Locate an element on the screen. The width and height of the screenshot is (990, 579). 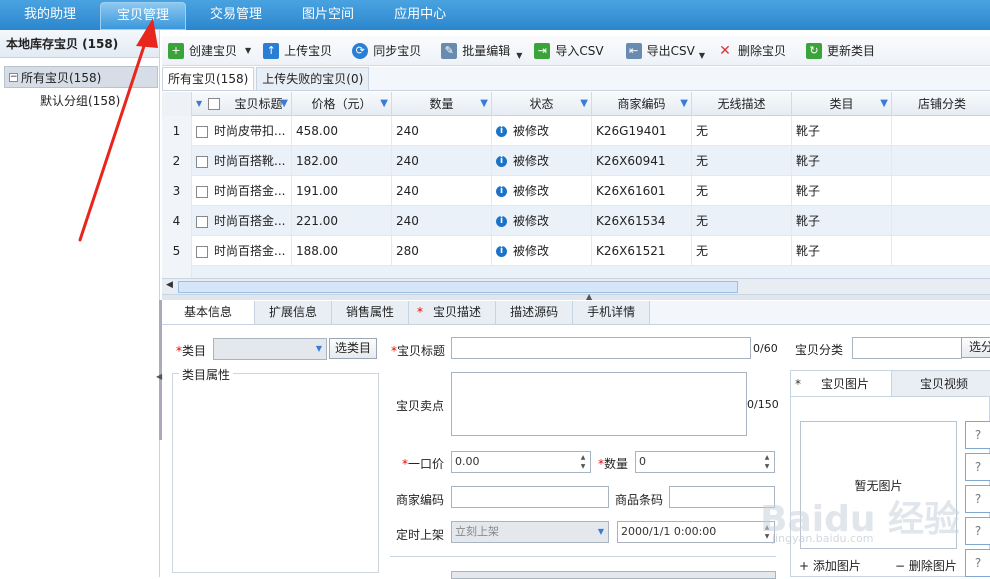
schedule-select: 立刻上架 ▼ is located at coordinates (530, 532).